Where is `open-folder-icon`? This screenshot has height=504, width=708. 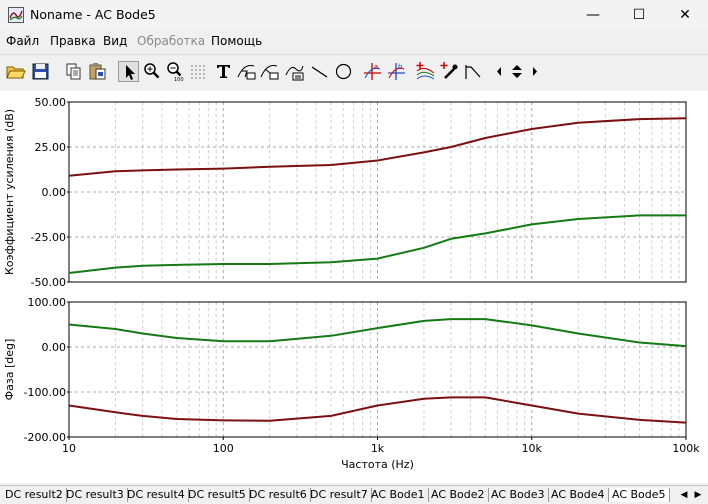 open-folder-icon is located at coordinates (16, 72).